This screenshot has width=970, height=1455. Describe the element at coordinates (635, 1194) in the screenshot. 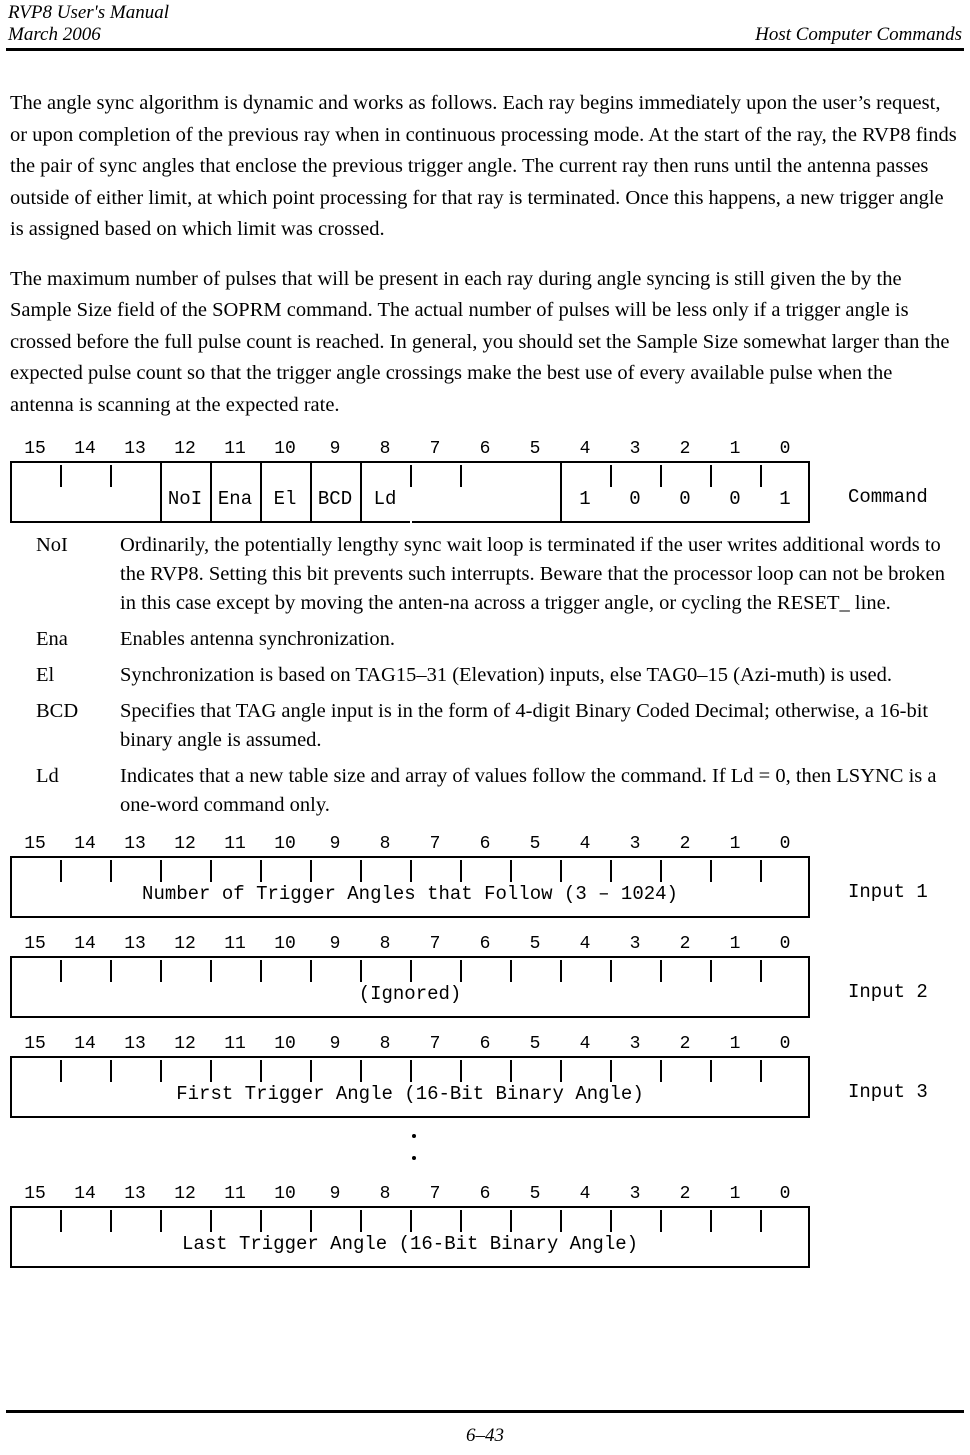

I see `bit-number: 3` at that location.